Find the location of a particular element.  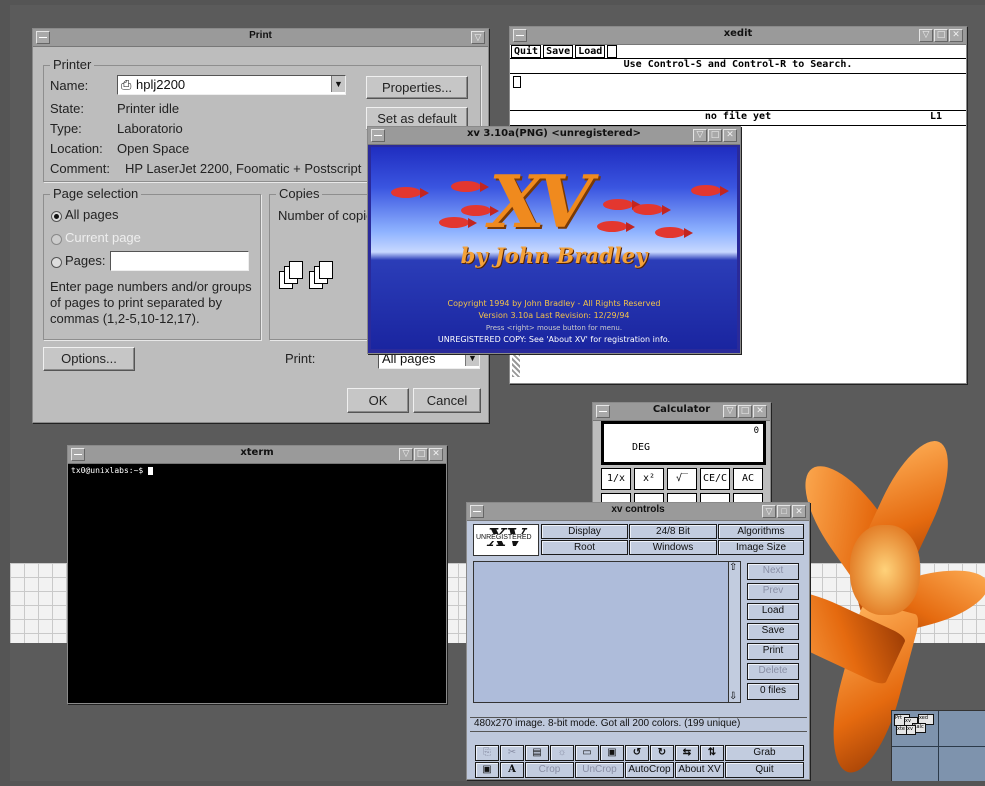

copy-icon: ⎘ is located at coordinates (487, 753).